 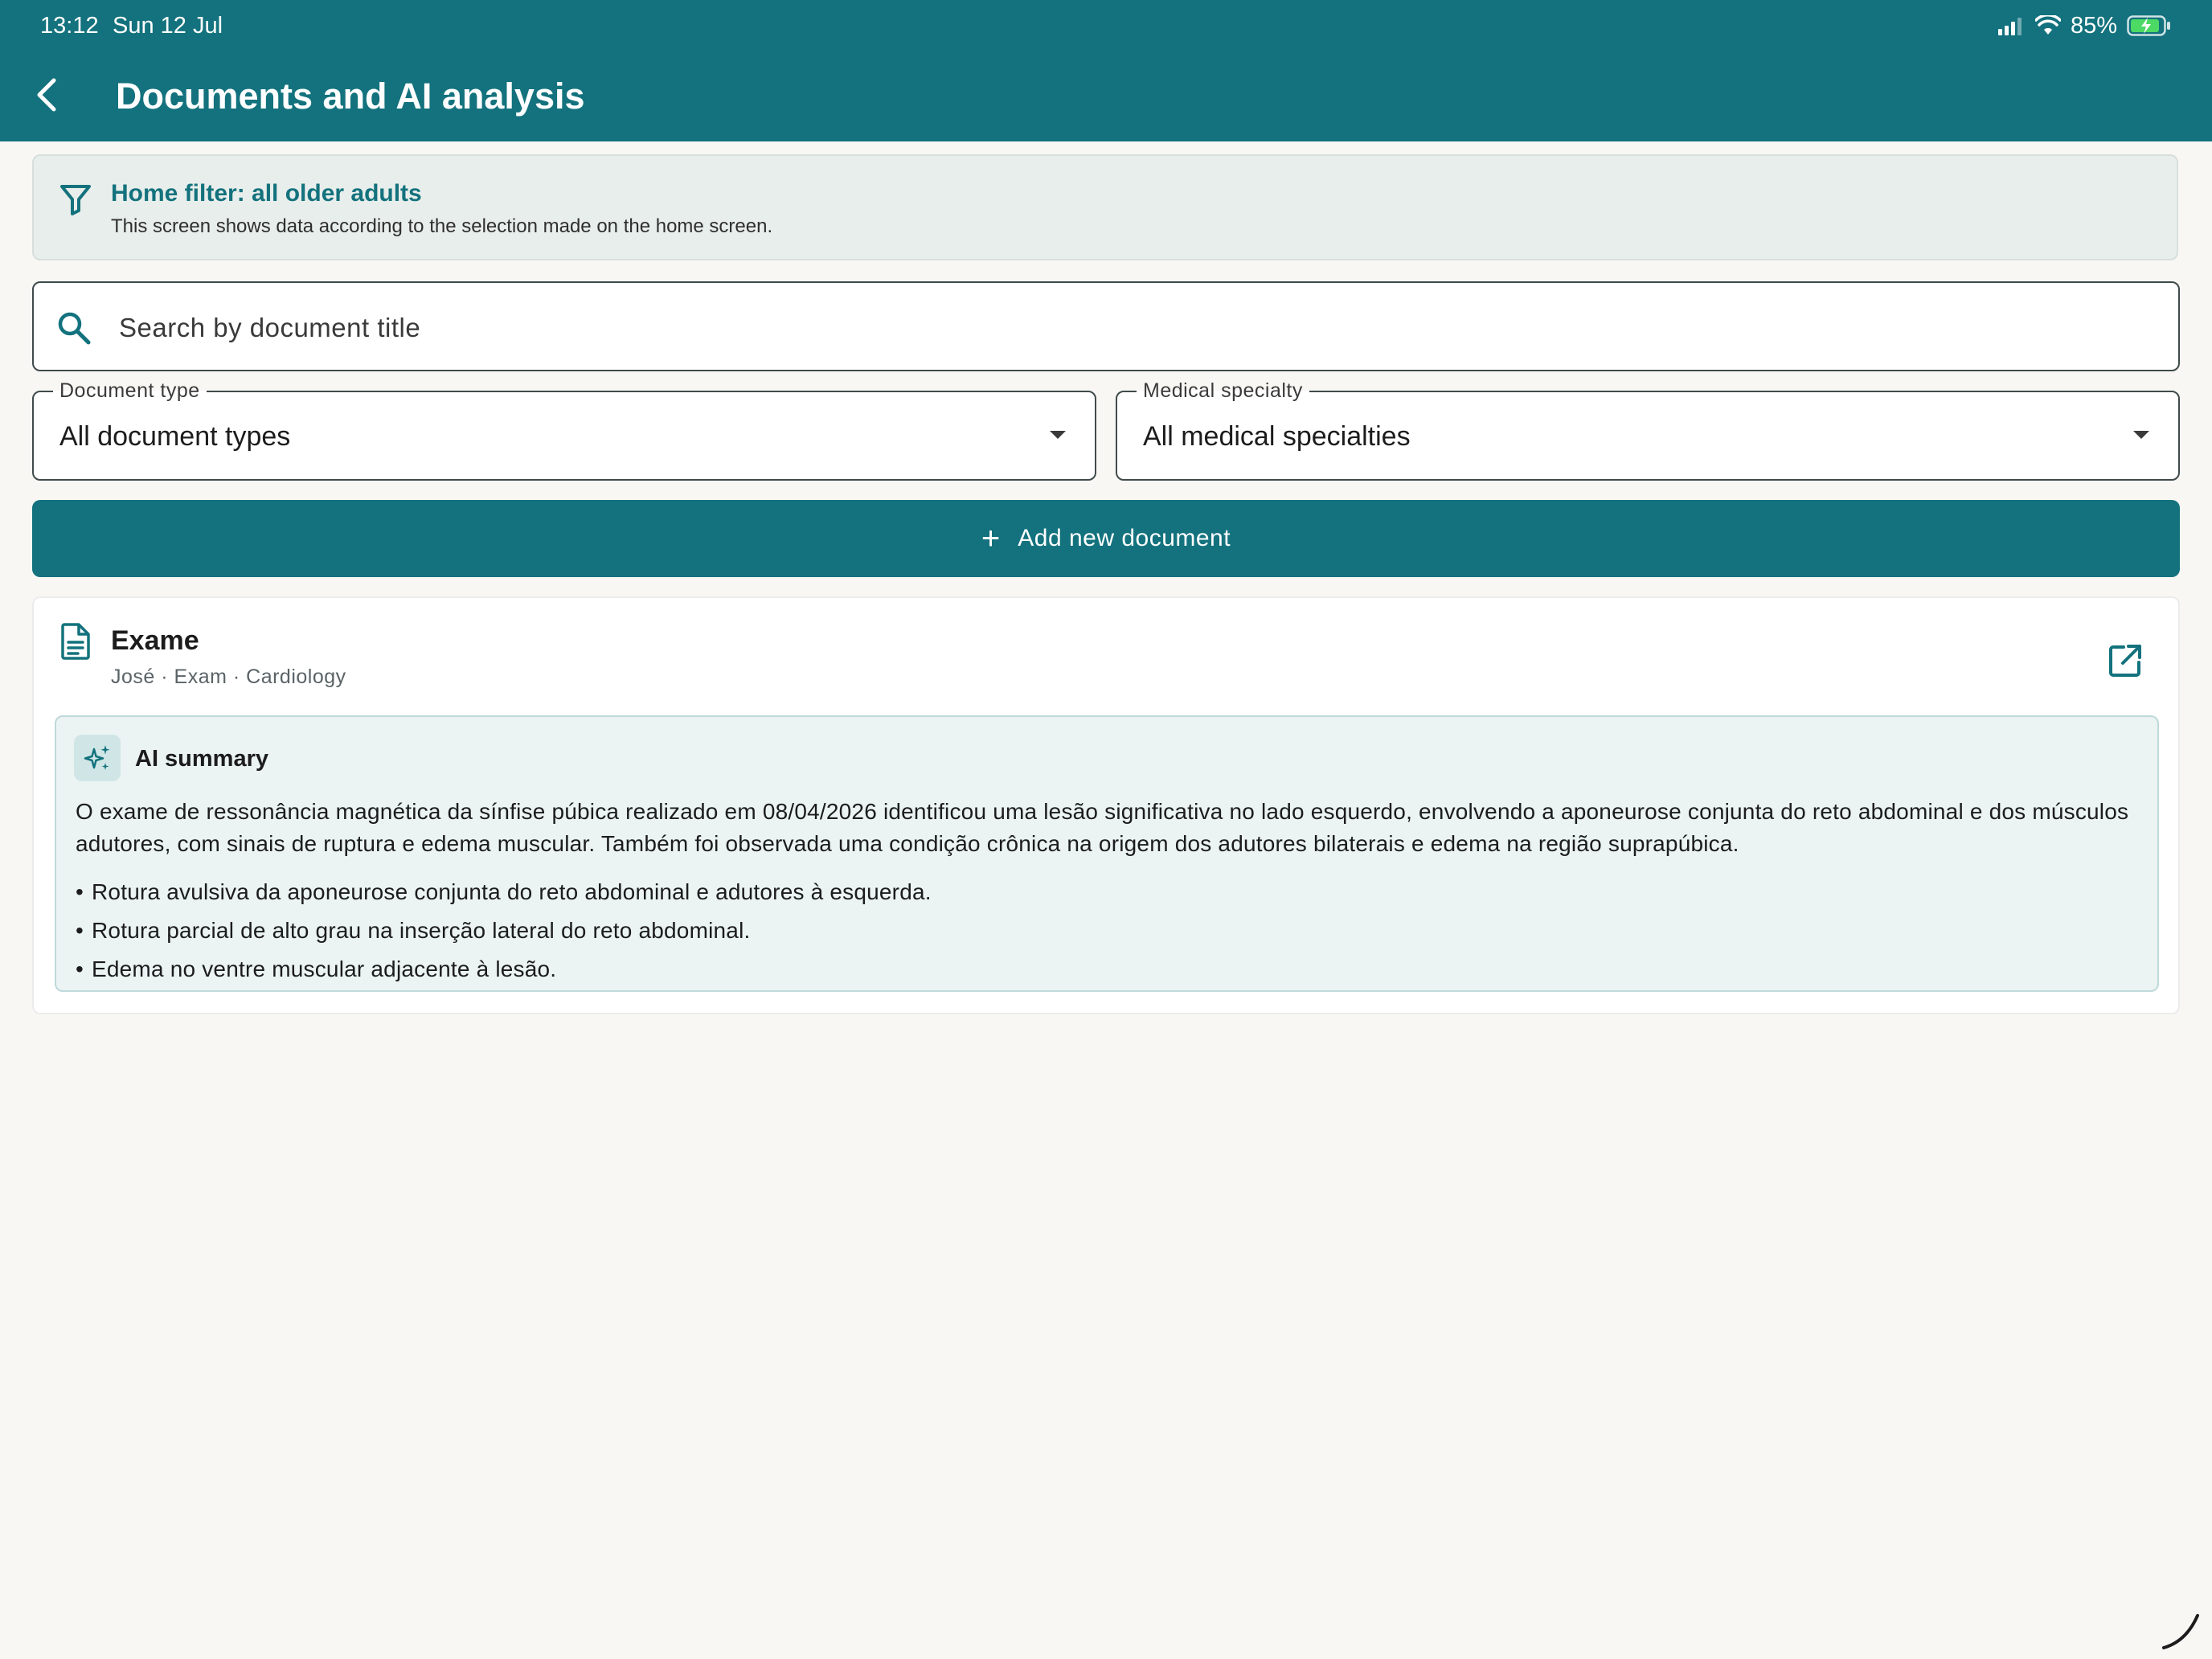 I want to click on search-box, so click(x=1106, y=326).